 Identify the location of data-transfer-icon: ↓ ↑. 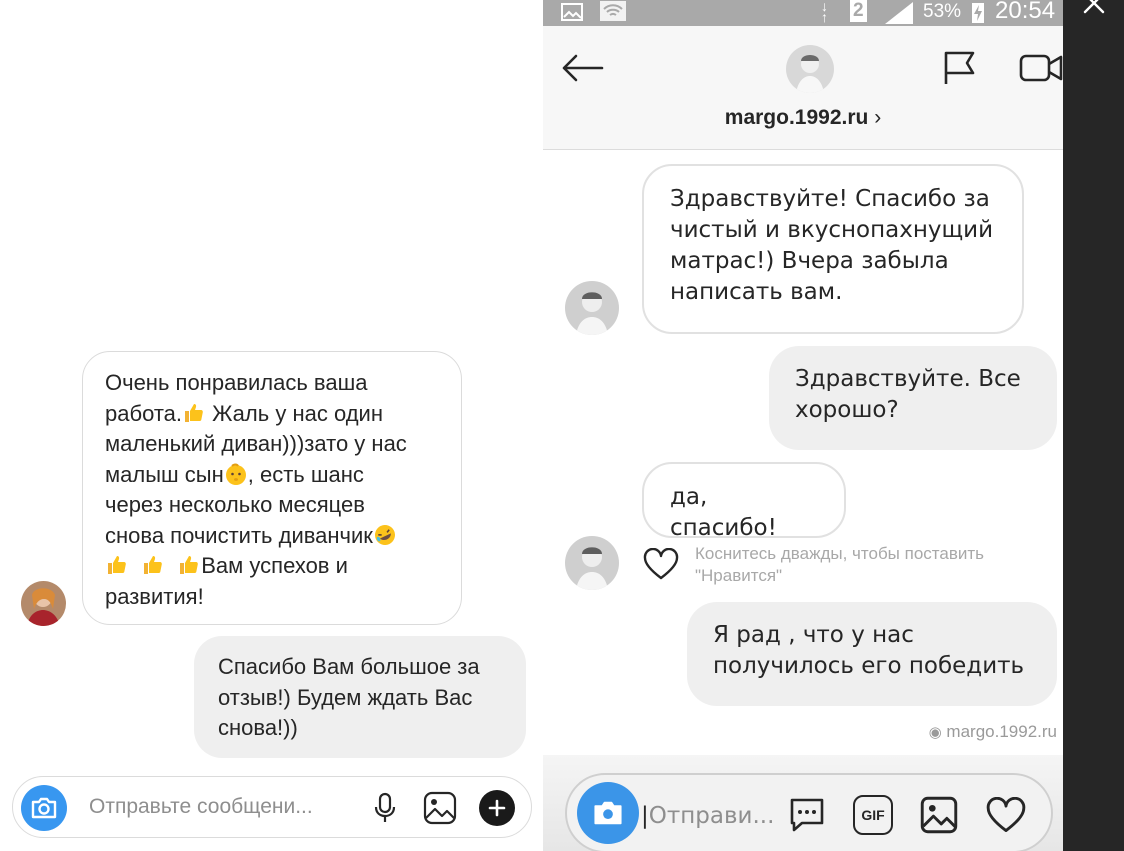
(824, 12).